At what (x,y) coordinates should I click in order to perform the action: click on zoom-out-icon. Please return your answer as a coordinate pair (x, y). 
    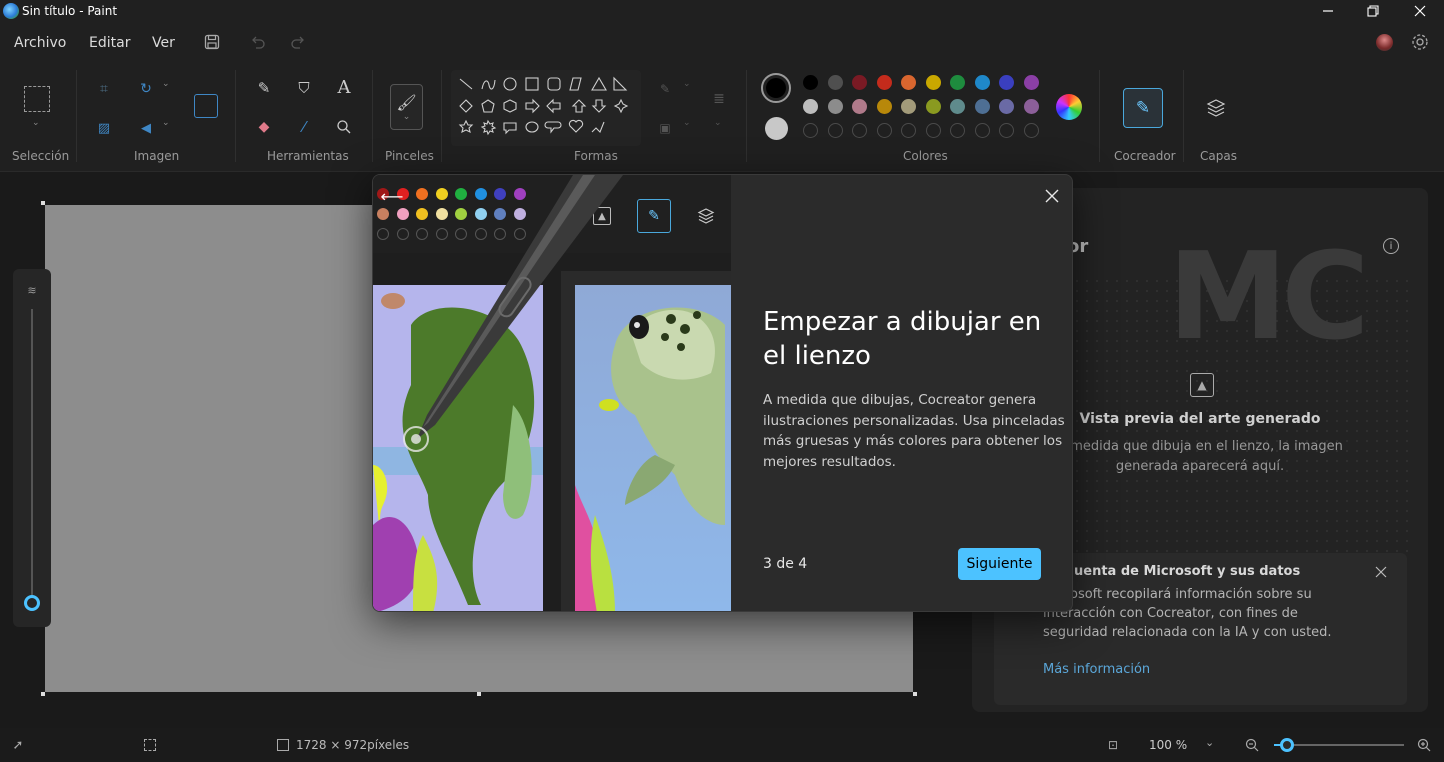
    Looking at the image, I should click on (1252, 745).